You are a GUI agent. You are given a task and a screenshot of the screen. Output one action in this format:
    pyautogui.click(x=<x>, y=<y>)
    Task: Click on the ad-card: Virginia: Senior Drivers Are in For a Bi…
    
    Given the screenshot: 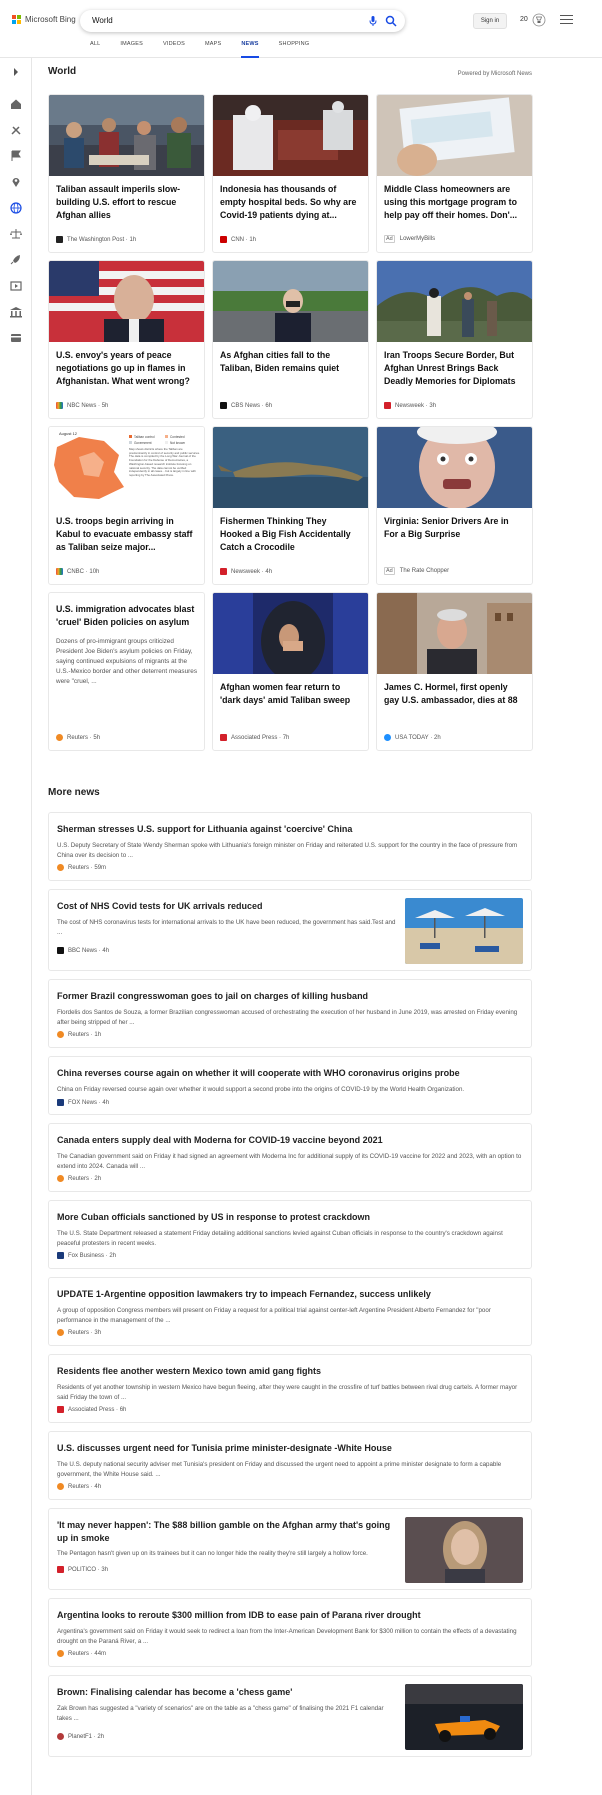 What is the action you would take?
    pyautogui.click(x=454, y=505)
    